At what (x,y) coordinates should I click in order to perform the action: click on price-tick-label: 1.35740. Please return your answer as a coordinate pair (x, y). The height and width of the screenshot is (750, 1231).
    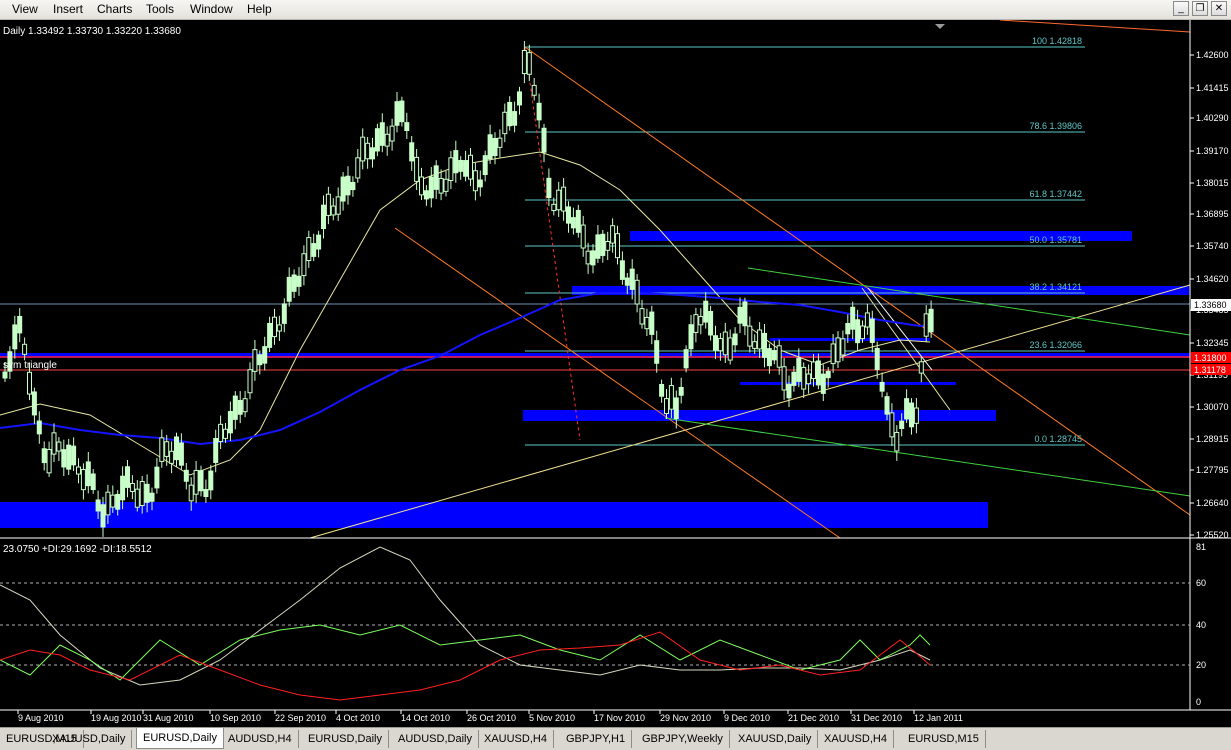
    Looking at the image, I should click on (1212, 246).